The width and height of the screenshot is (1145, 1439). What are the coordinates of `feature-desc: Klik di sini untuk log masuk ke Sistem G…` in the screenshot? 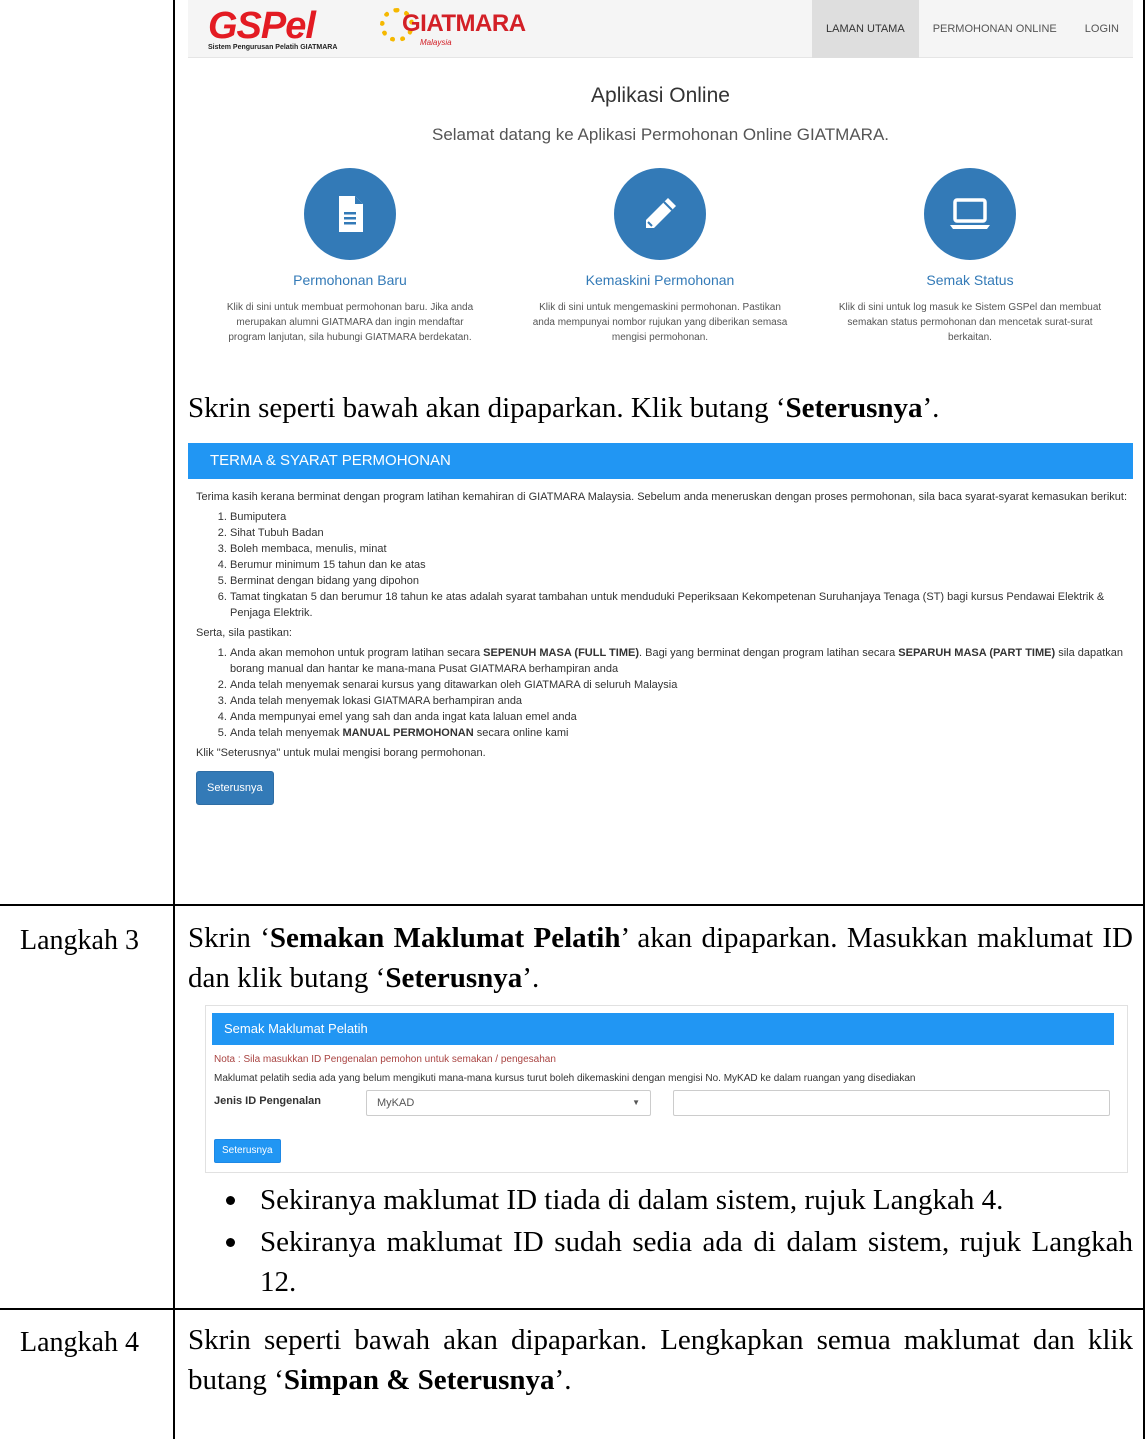 It's located at (970, 322).